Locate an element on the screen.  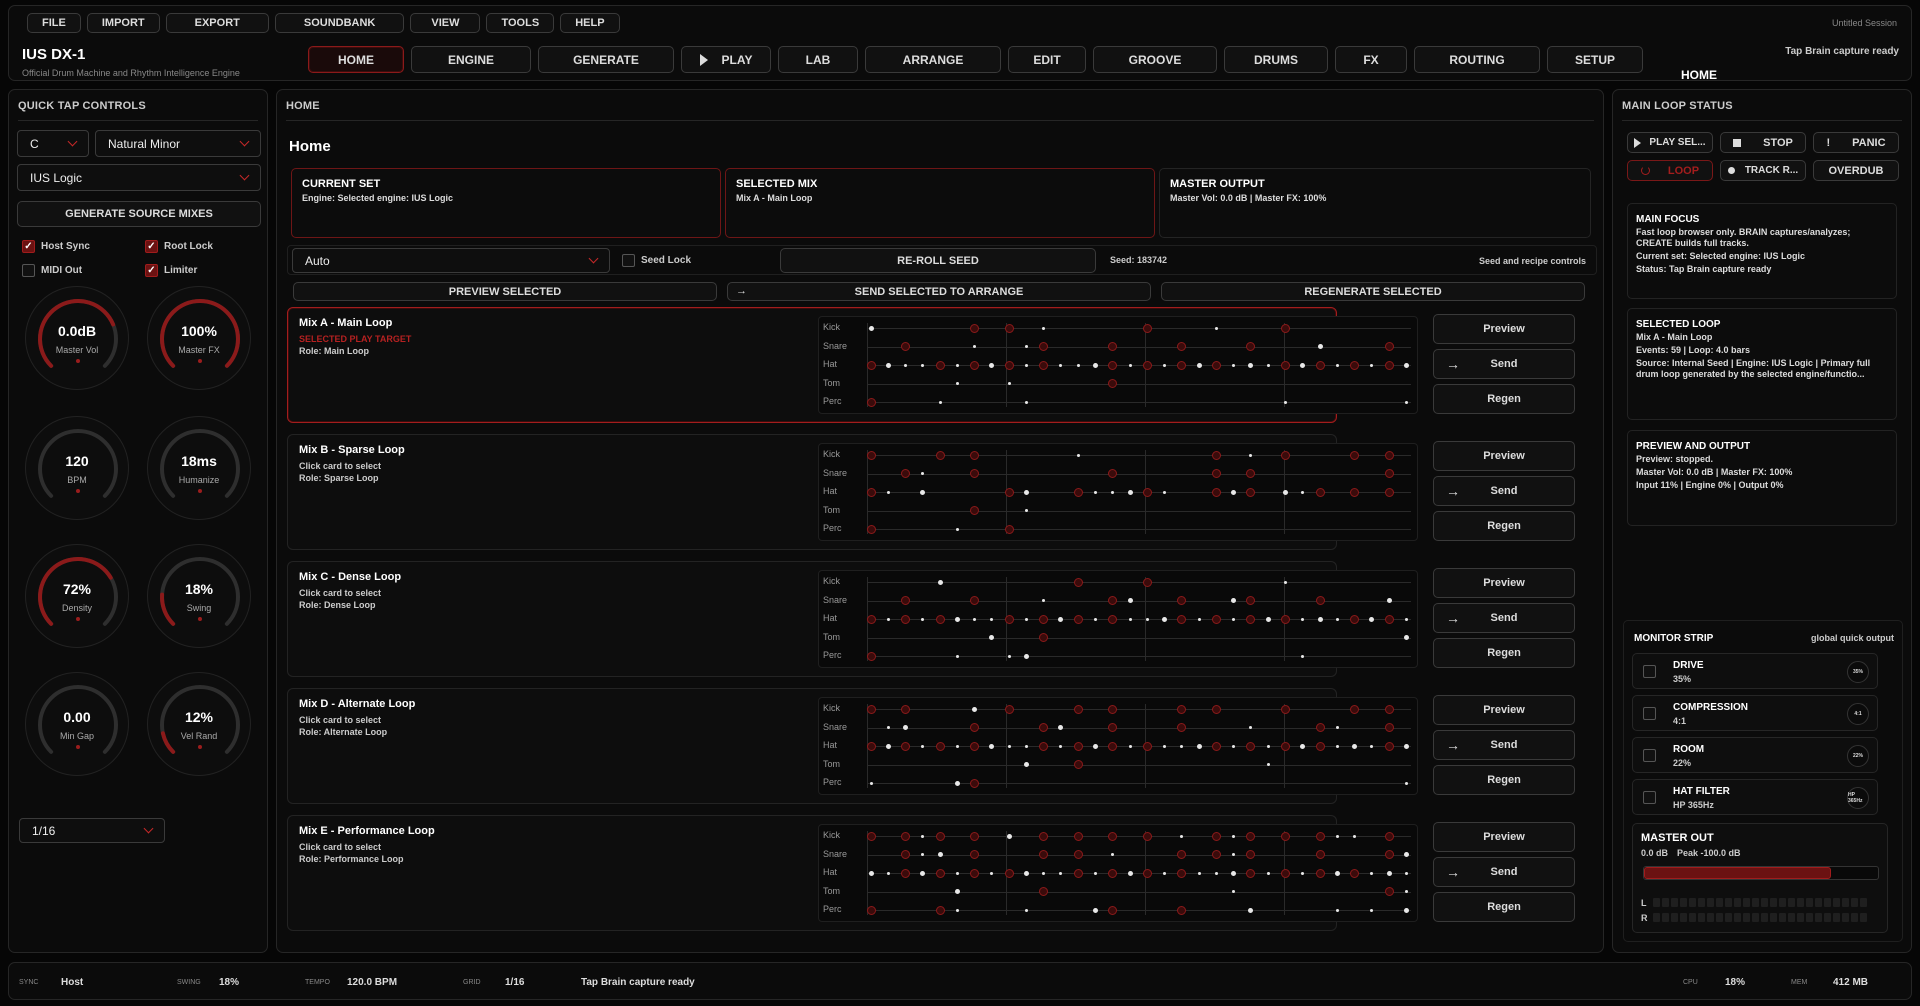
knob-vel-rand: 12% Vel Rand is located at coordinates (199, 724).